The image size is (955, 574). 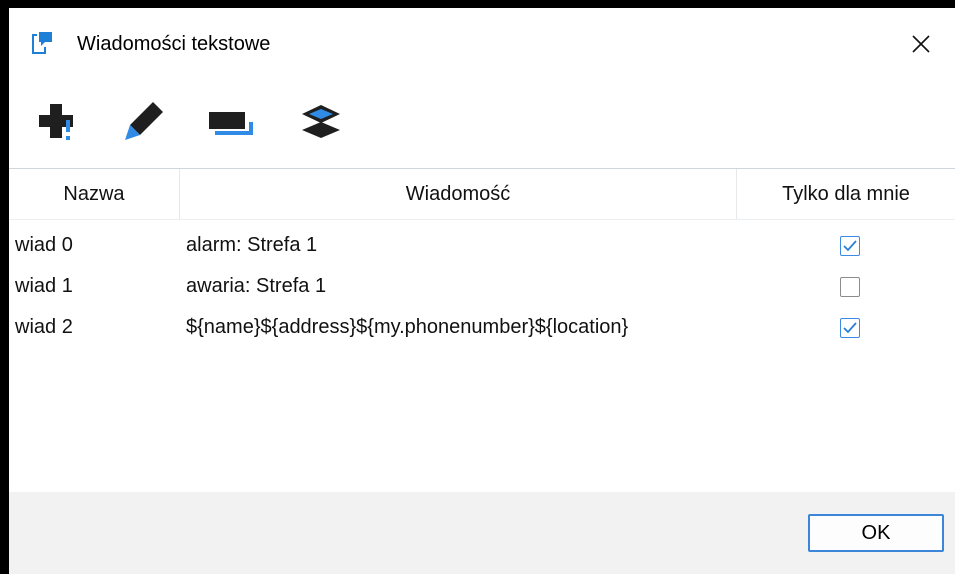 I want to click on column-header-only-me: Tylko dla mnie, so click(x=846, y=194).